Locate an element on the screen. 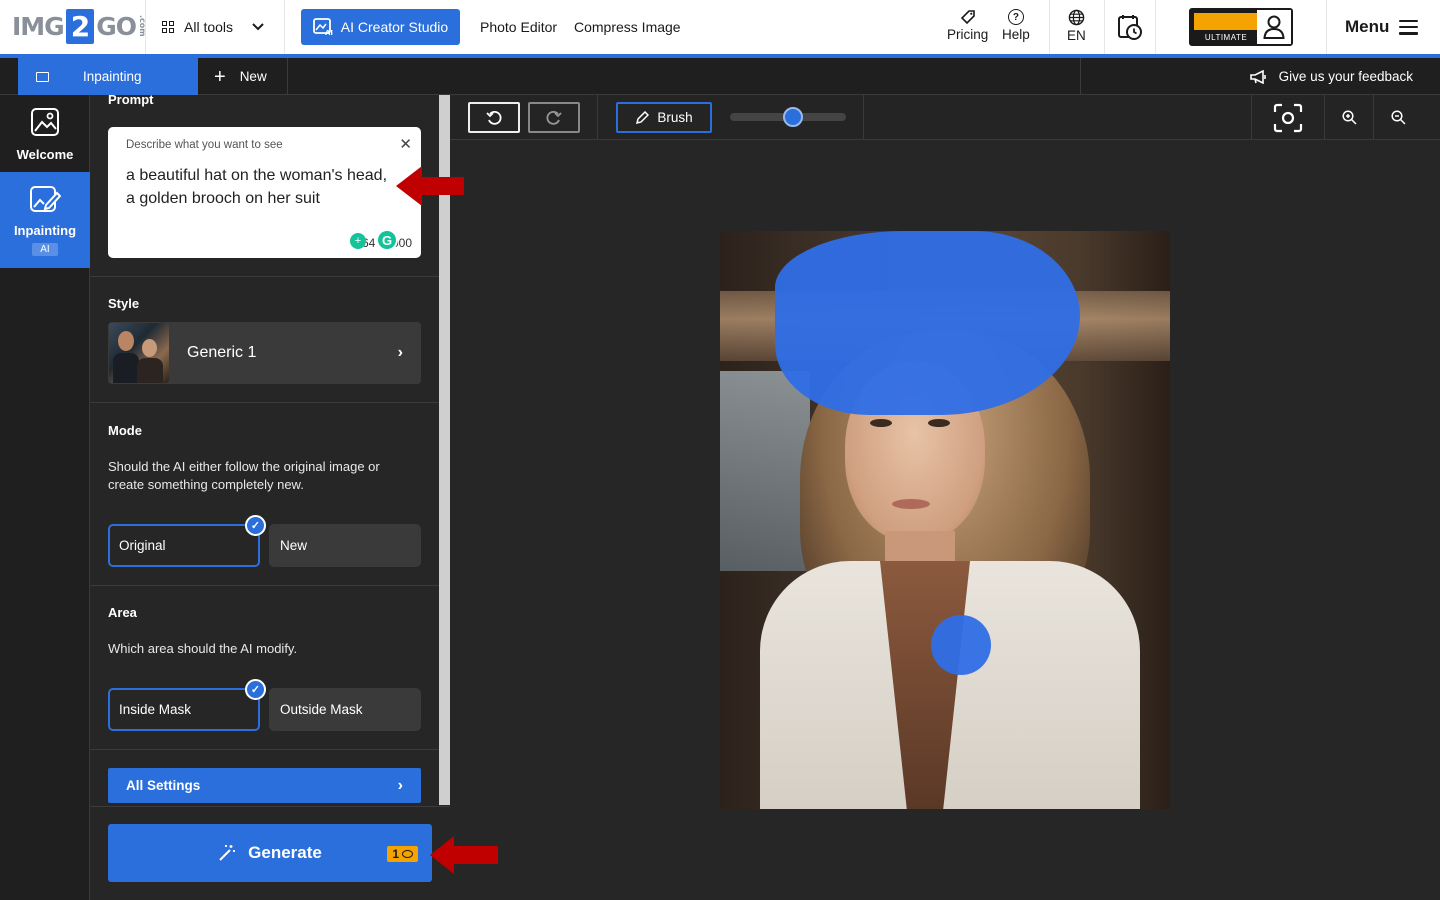 The height and width of the screenshot is (900, 1440). menu-button: Menu is located at coordinates (1382, 27).